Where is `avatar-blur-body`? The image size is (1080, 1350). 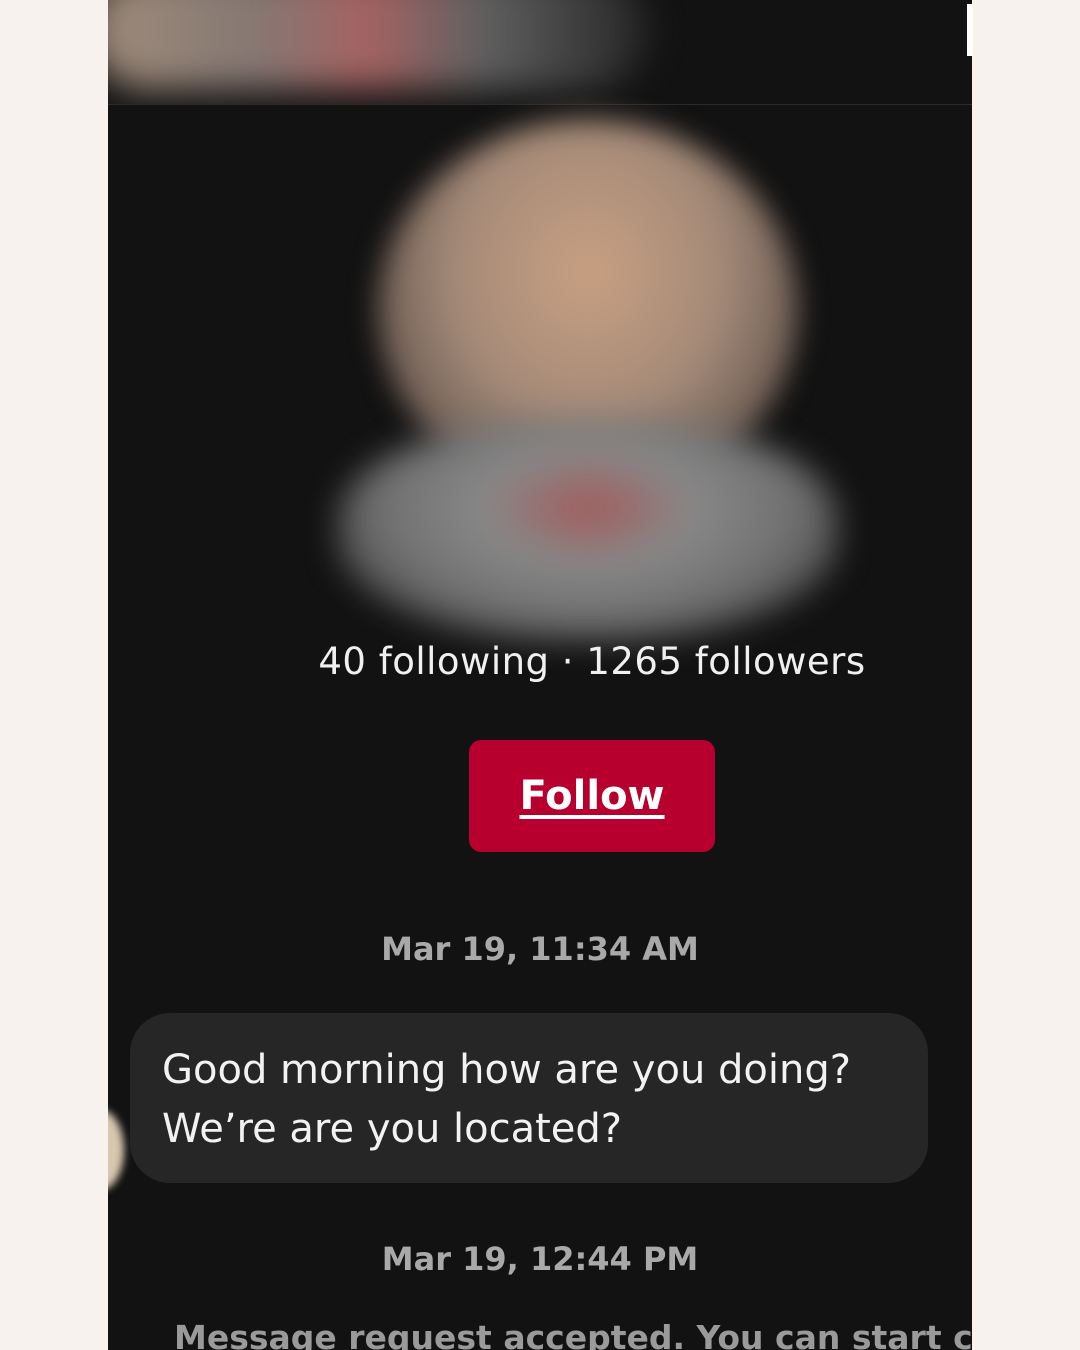 avatar-blur-body is located at coordinates (588, 530).